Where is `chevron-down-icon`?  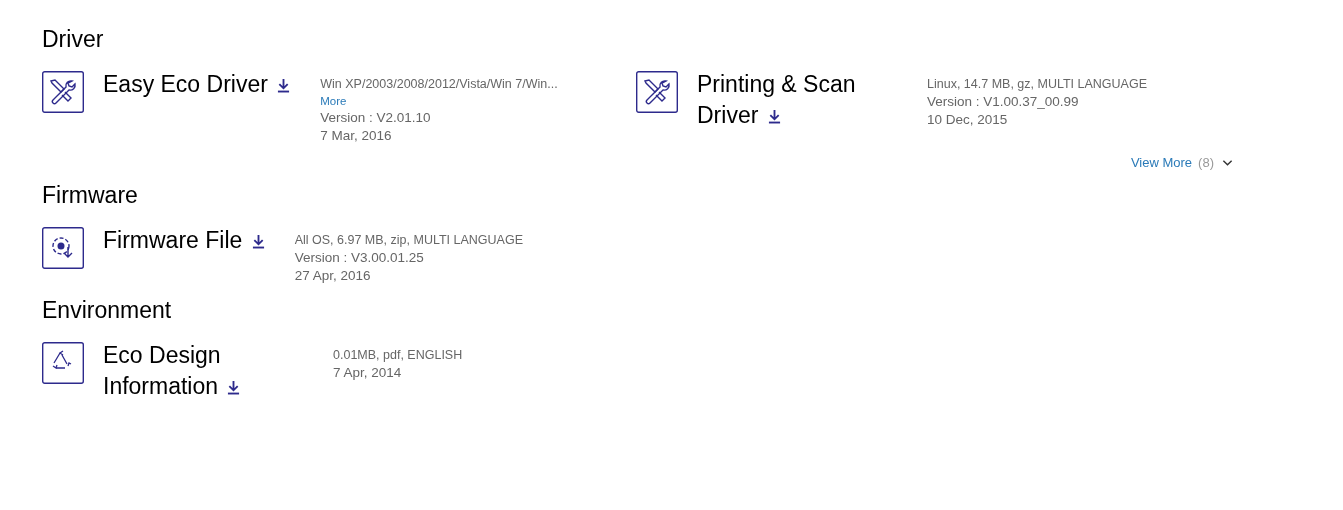 chevron-down-icon is located at coordinates (1227, 162).